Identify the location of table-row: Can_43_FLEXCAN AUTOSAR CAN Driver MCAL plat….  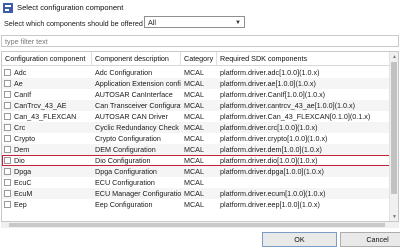
(196, 116).